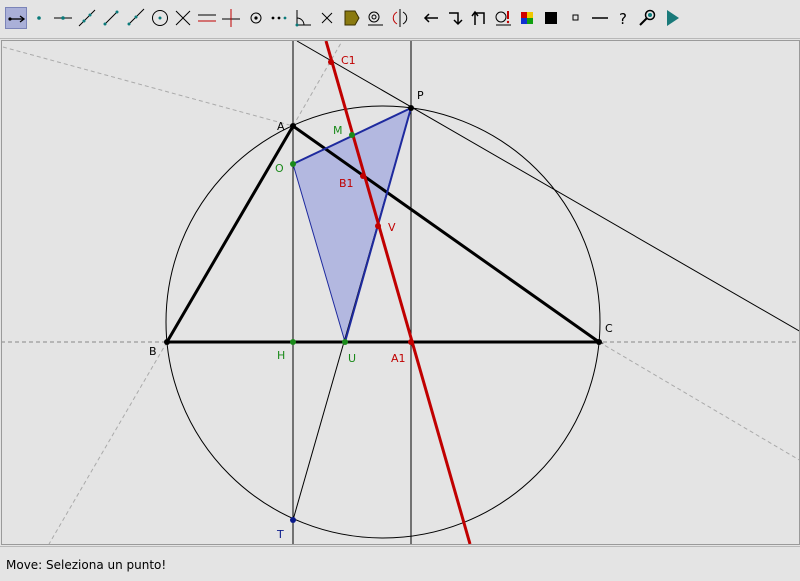 The image size is (800, 581). I want to click on point-style-button, so click(576, 18).